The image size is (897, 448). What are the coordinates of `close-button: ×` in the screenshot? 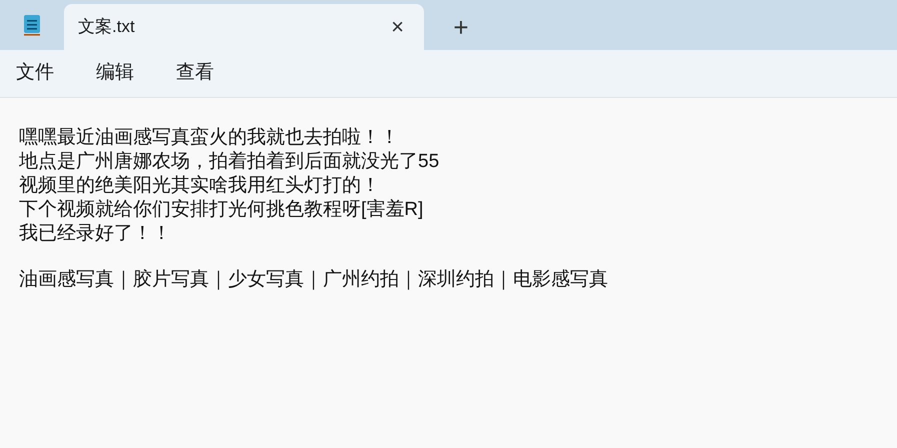 It's located at (397, 27).